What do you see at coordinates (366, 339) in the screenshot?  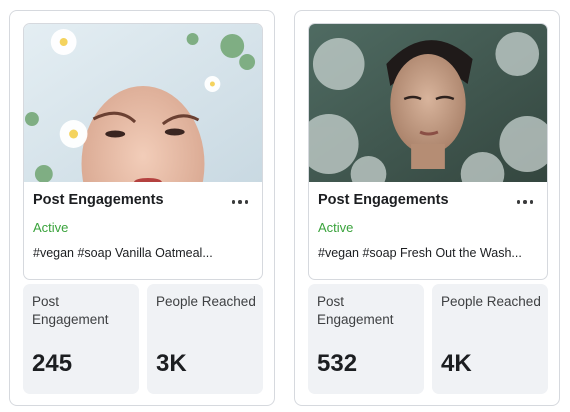 I see `metric-post-engagement: Post Engagement 532` at bounding box center [366, 339].